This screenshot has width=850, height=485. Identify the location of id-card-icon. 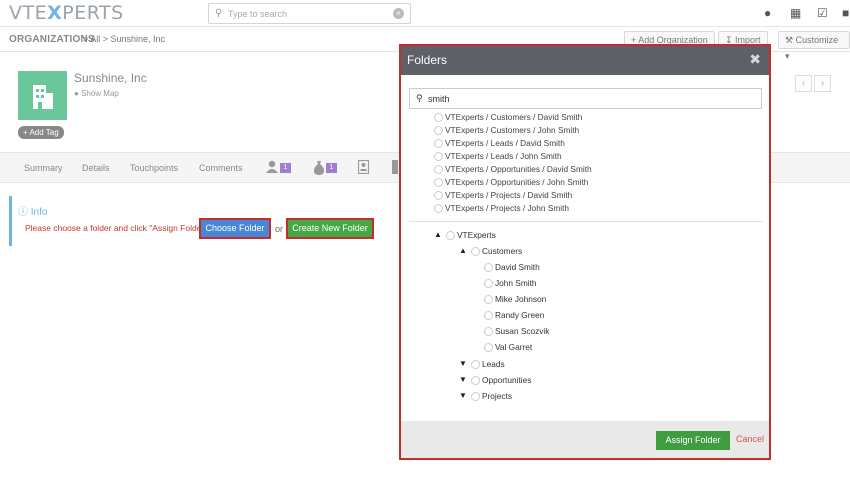
(363, 167).